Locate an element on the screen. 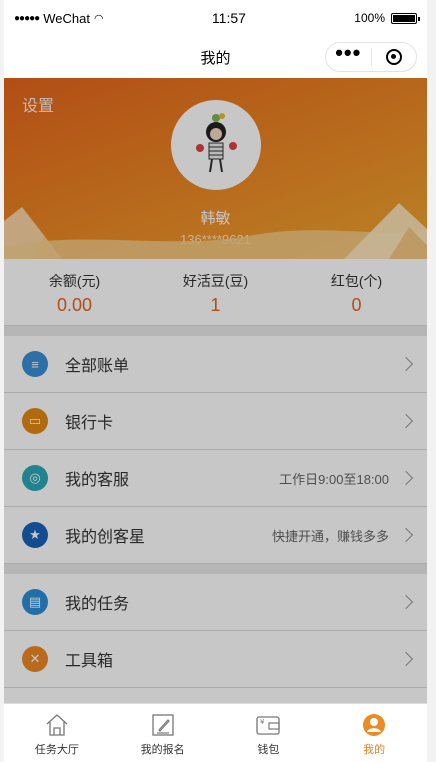 This screenshot has width=436, height=762. target-icon is located at coordinates (393, 57).